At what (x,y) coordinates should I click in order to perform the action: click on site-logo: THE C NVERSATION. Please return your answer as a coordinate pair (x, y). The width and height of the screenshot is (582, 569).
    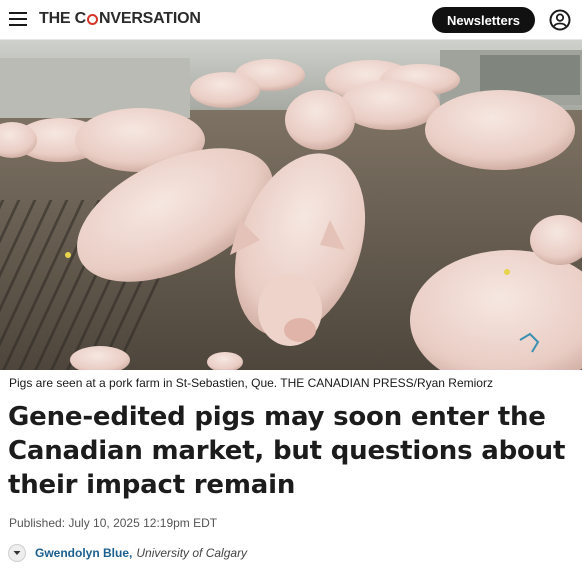
    Looking at the image, I should click on (120, 19).